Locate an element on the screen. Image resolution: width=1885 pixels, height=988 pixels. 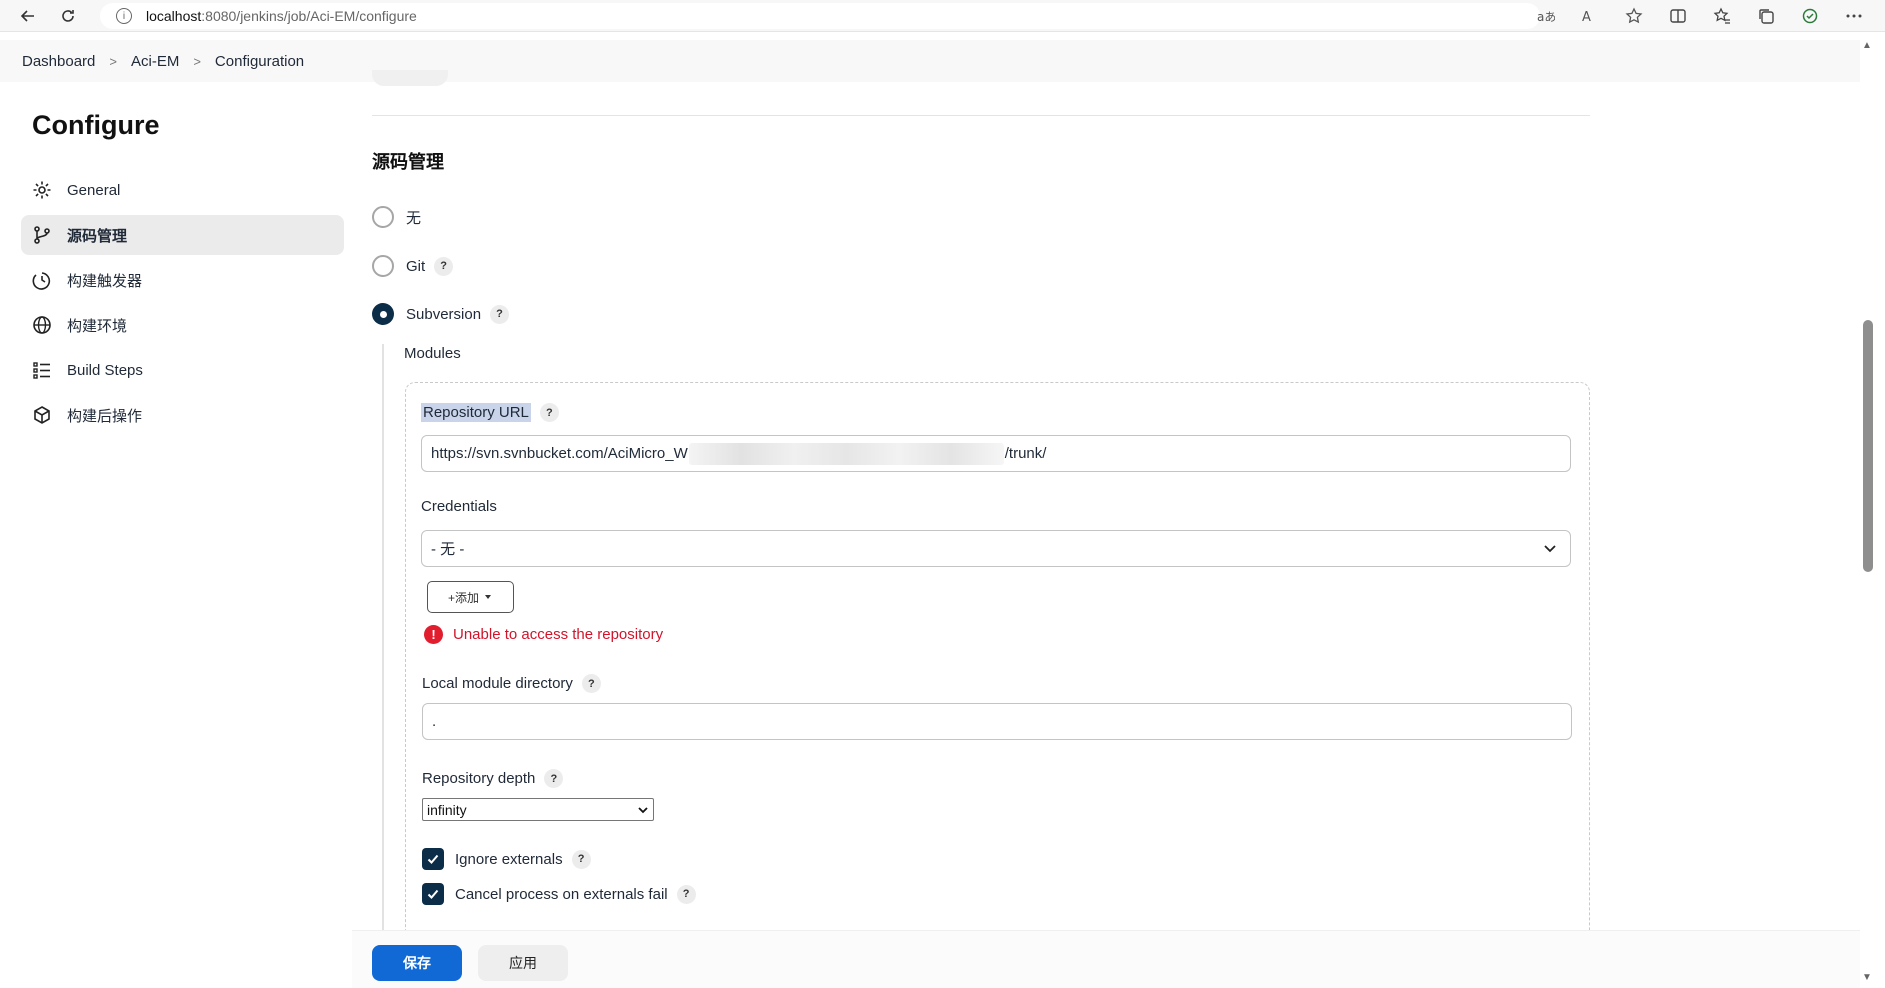
sidebar-title: Configure is located at coordinates (96, 125).